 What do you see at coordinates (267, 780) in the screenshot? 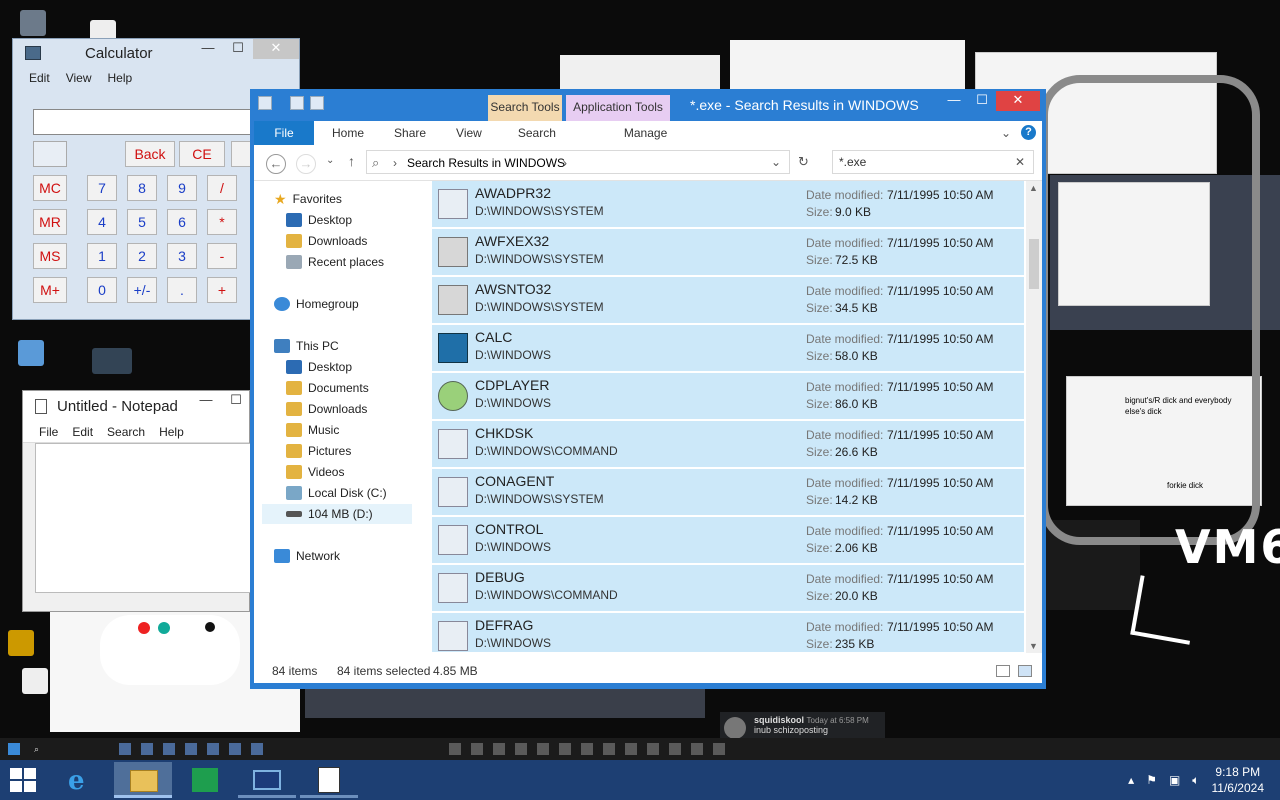
I see `calculator-taskbar-icon` at bounding box center [267, 780].